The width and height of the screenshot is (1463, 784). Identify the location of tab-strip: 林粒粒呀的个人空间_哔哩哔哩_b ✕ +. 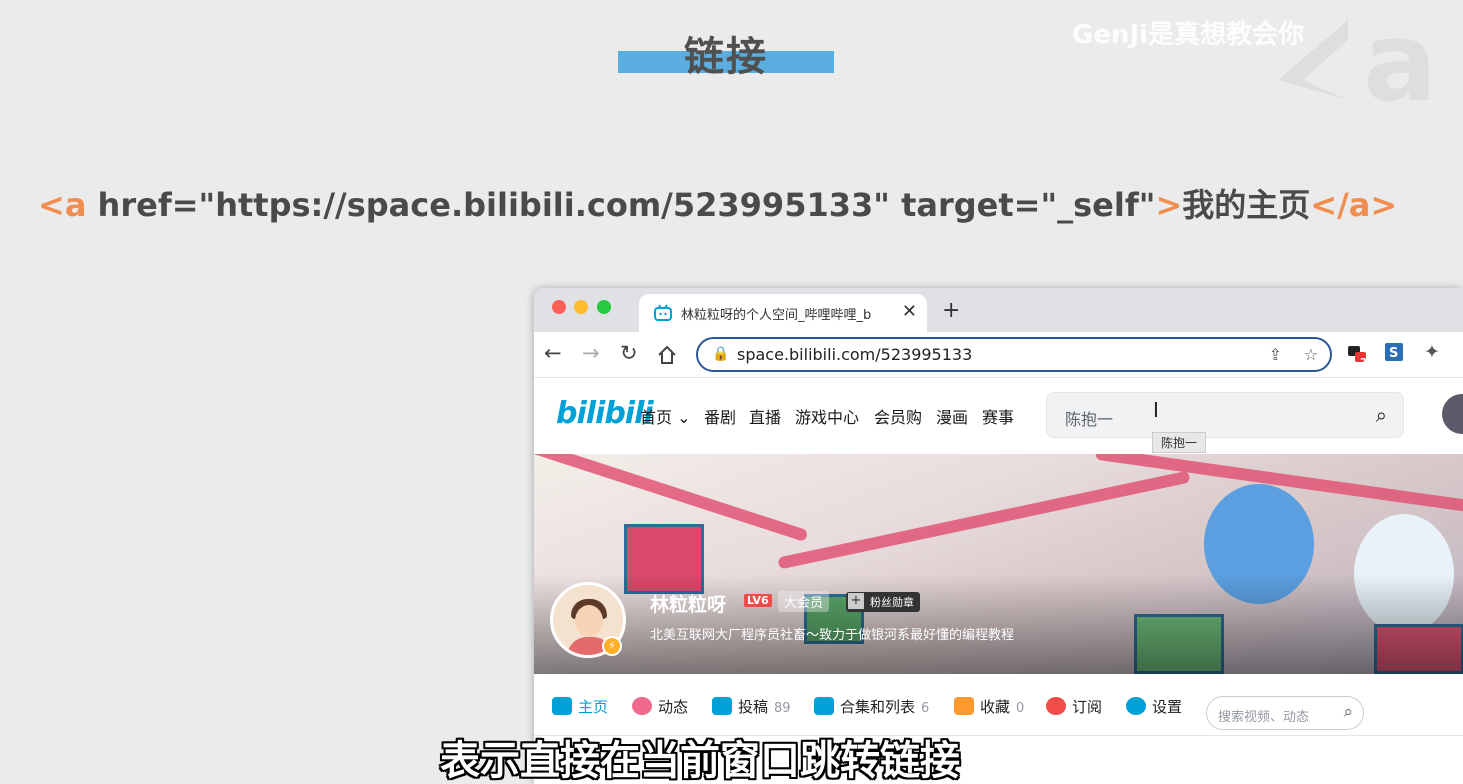
(998, 310).